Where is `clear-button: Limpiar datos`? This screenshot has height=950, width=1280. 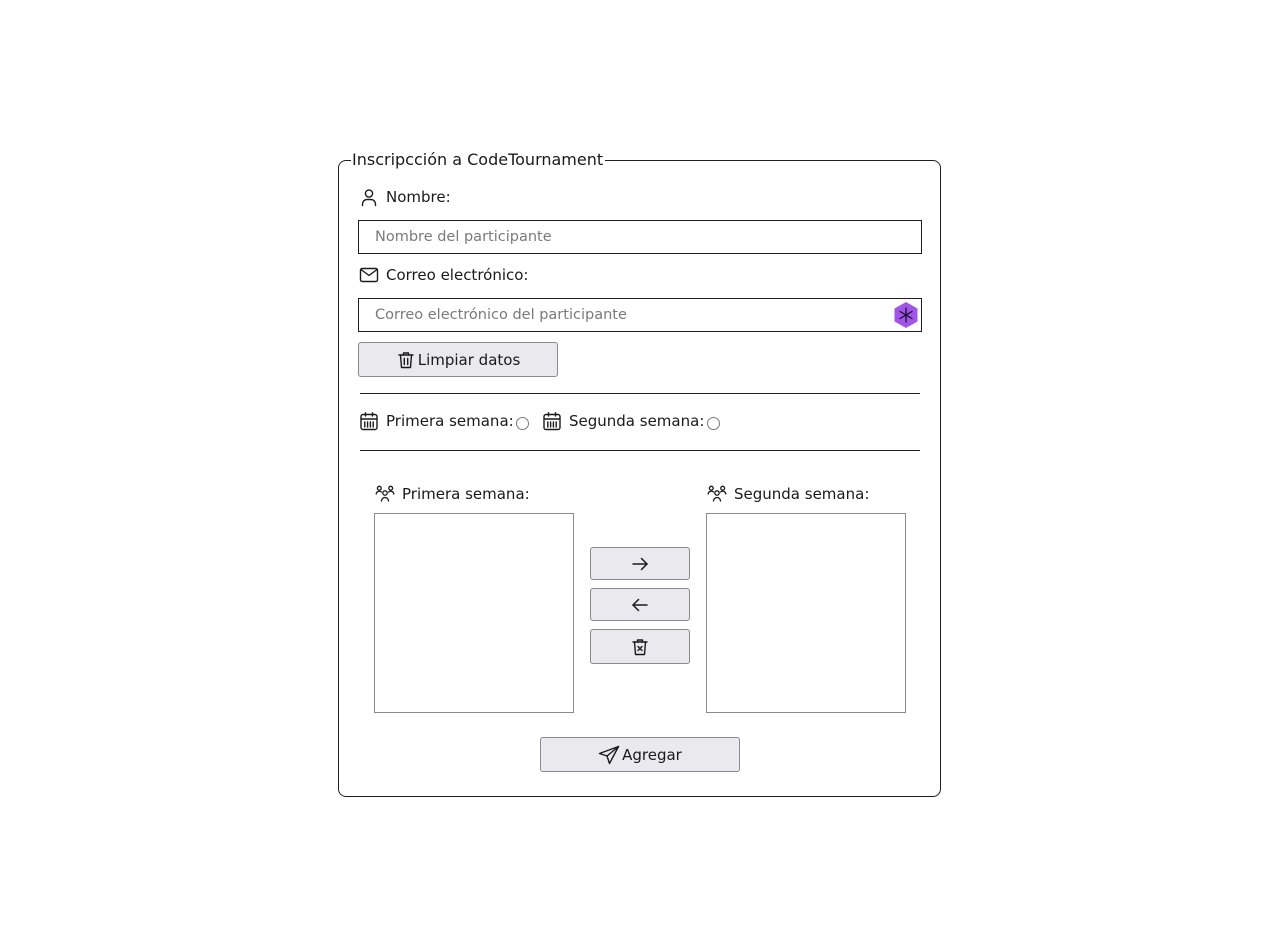 clear-button: Limpiar datos is located at coordinates (458, 359).